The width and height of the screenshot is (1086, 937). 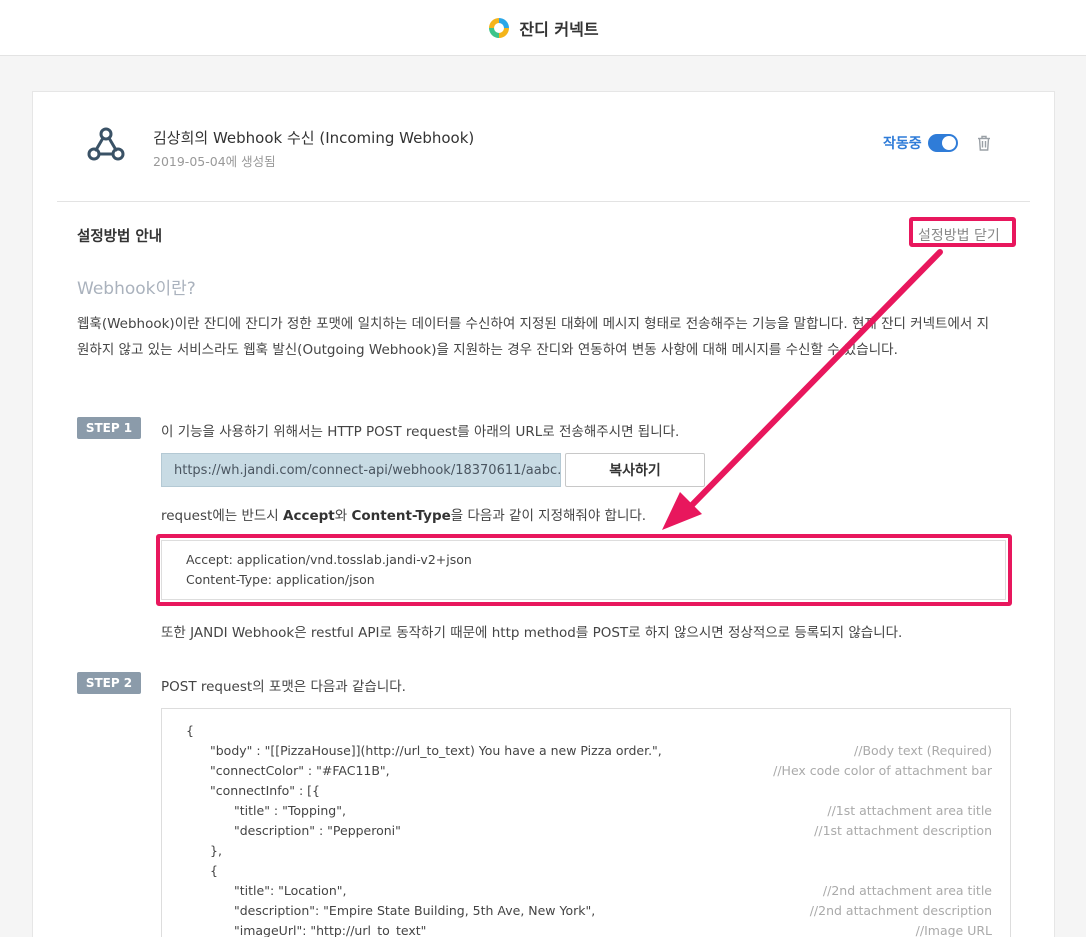 I want to click on status-label: 작동중, so click(x=902, y=144).